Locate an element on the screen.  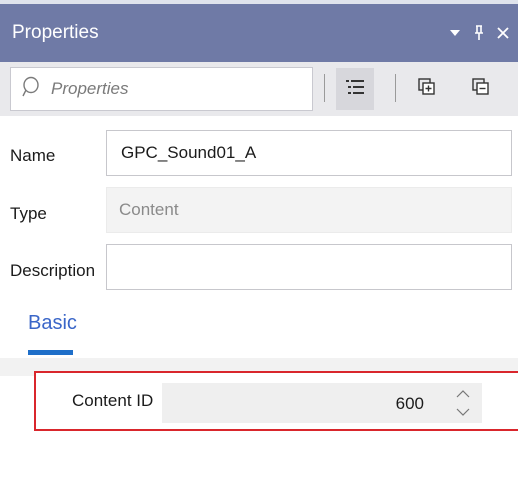
panel-titlebar: Properties is located at coordinates (259, 33).